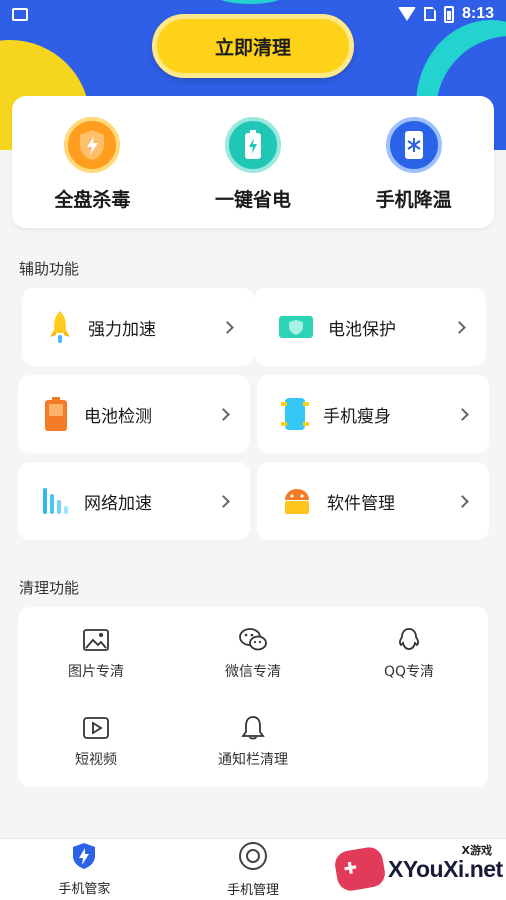 Image resolution: width=506 pixels, height=900 pixels. Describe the element at coordinates (56, 501) in the screenshot. I see `signal-bars-icon` at that location.